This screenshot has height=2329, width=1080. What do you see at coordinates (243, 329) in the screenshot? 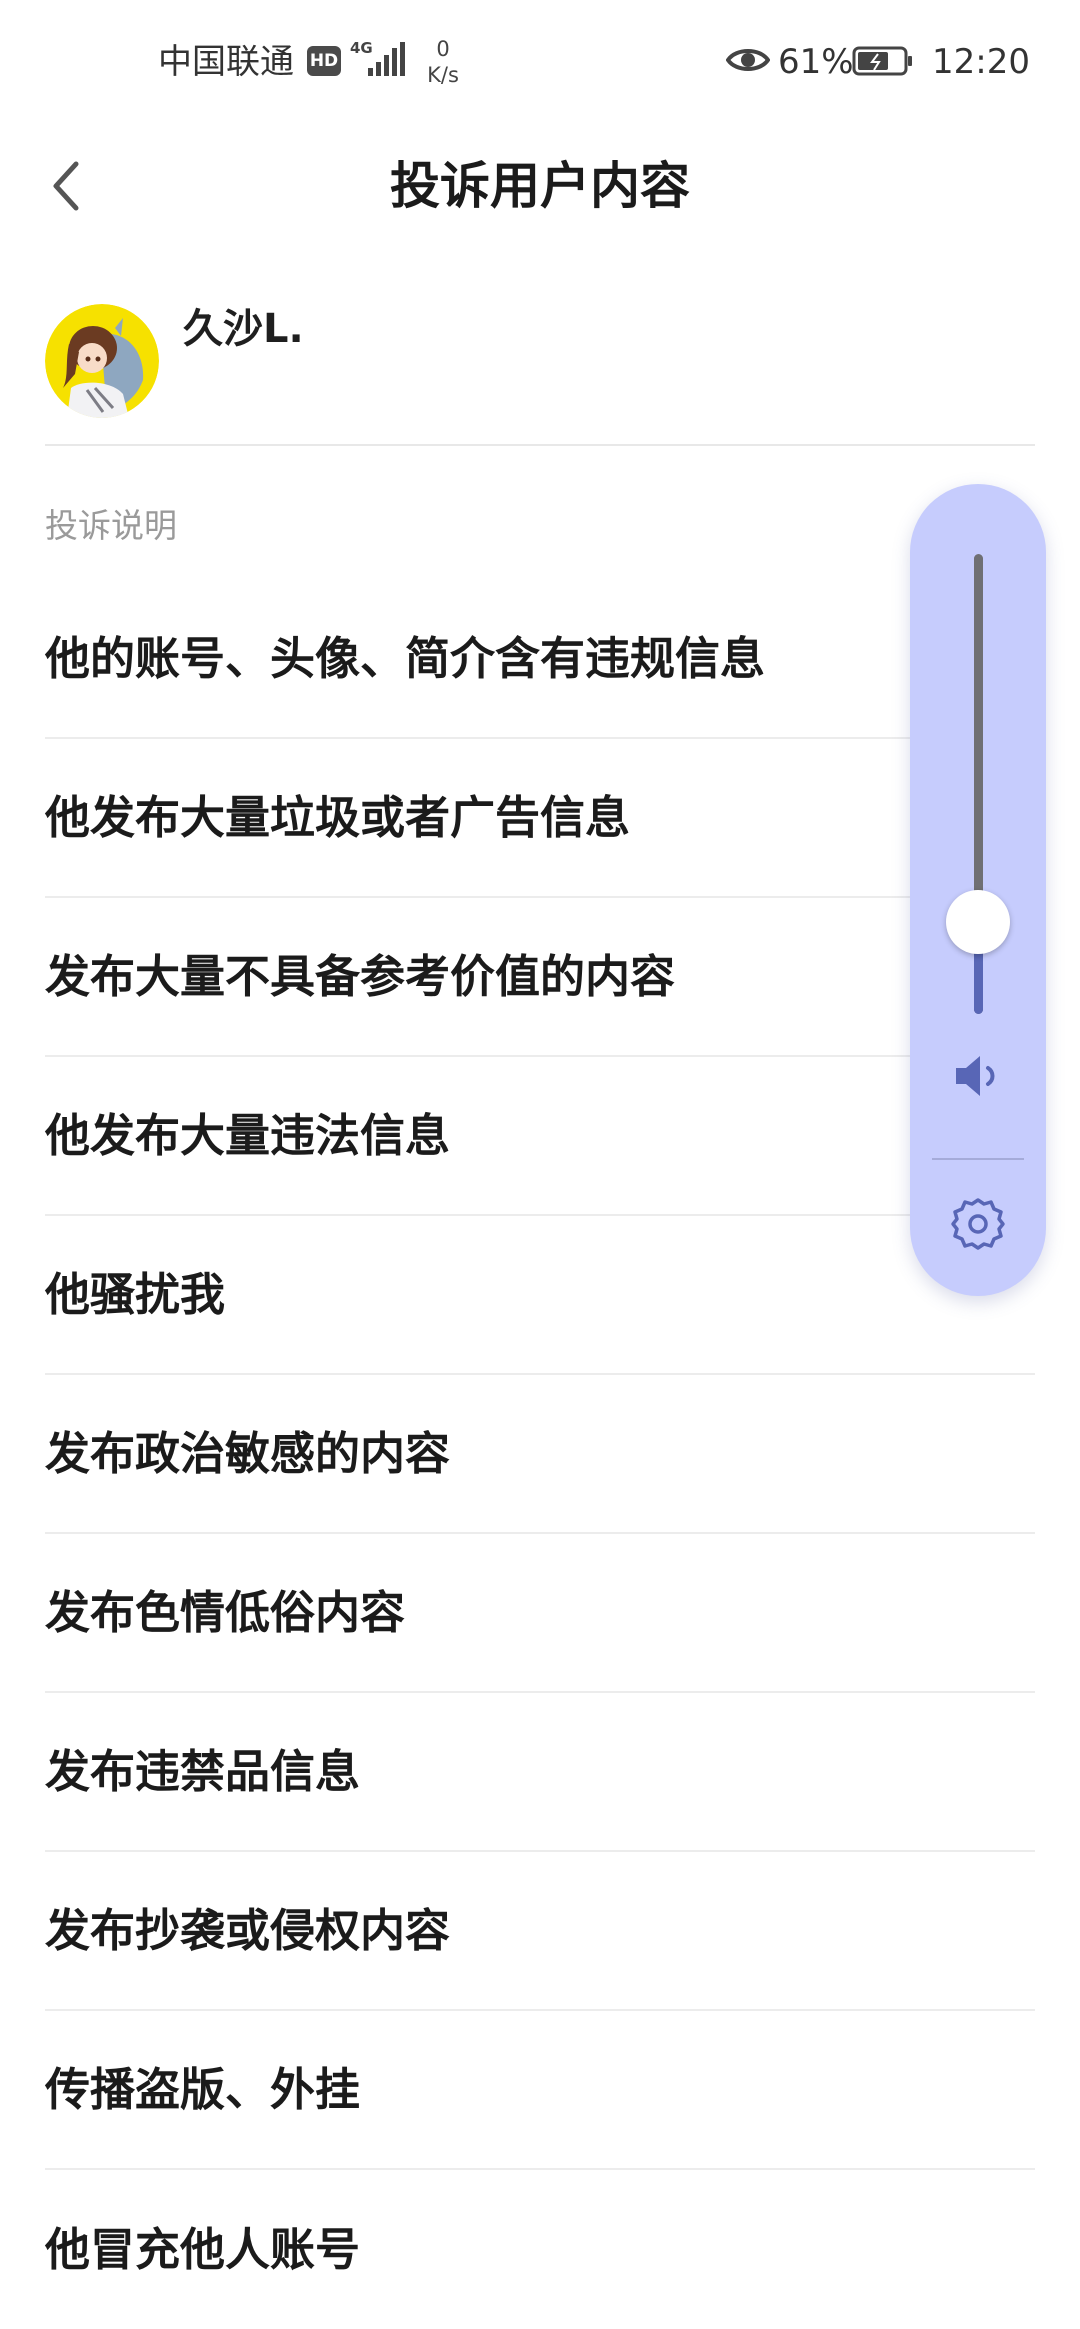
I see `username: 久沙L.` at bounding box center [243, 329].